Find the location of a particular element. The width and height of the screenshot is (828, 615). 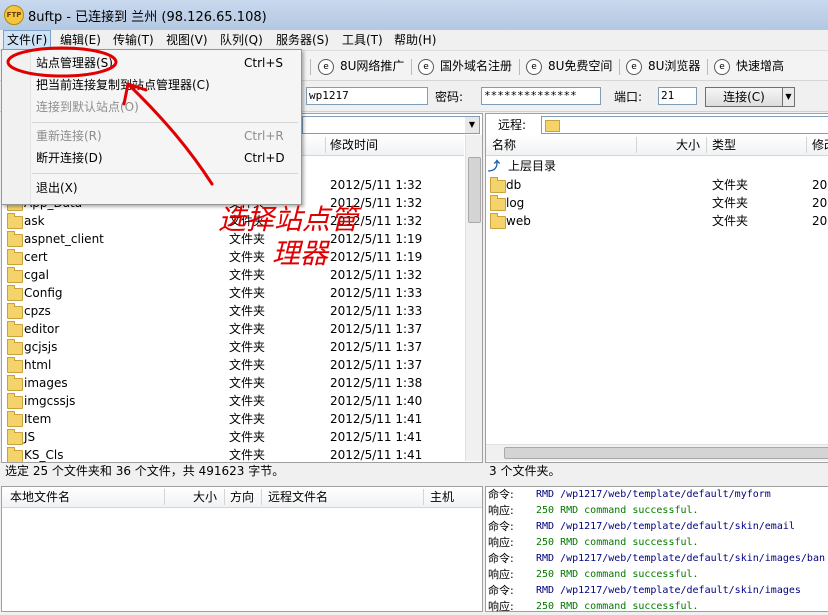

annotation-text-line2: 理器 is located at coordinates (300, 253).